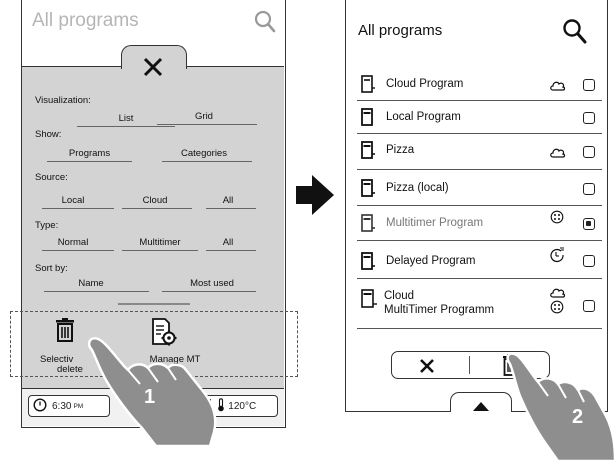  I want to click on close-icon, so click(153, 69).